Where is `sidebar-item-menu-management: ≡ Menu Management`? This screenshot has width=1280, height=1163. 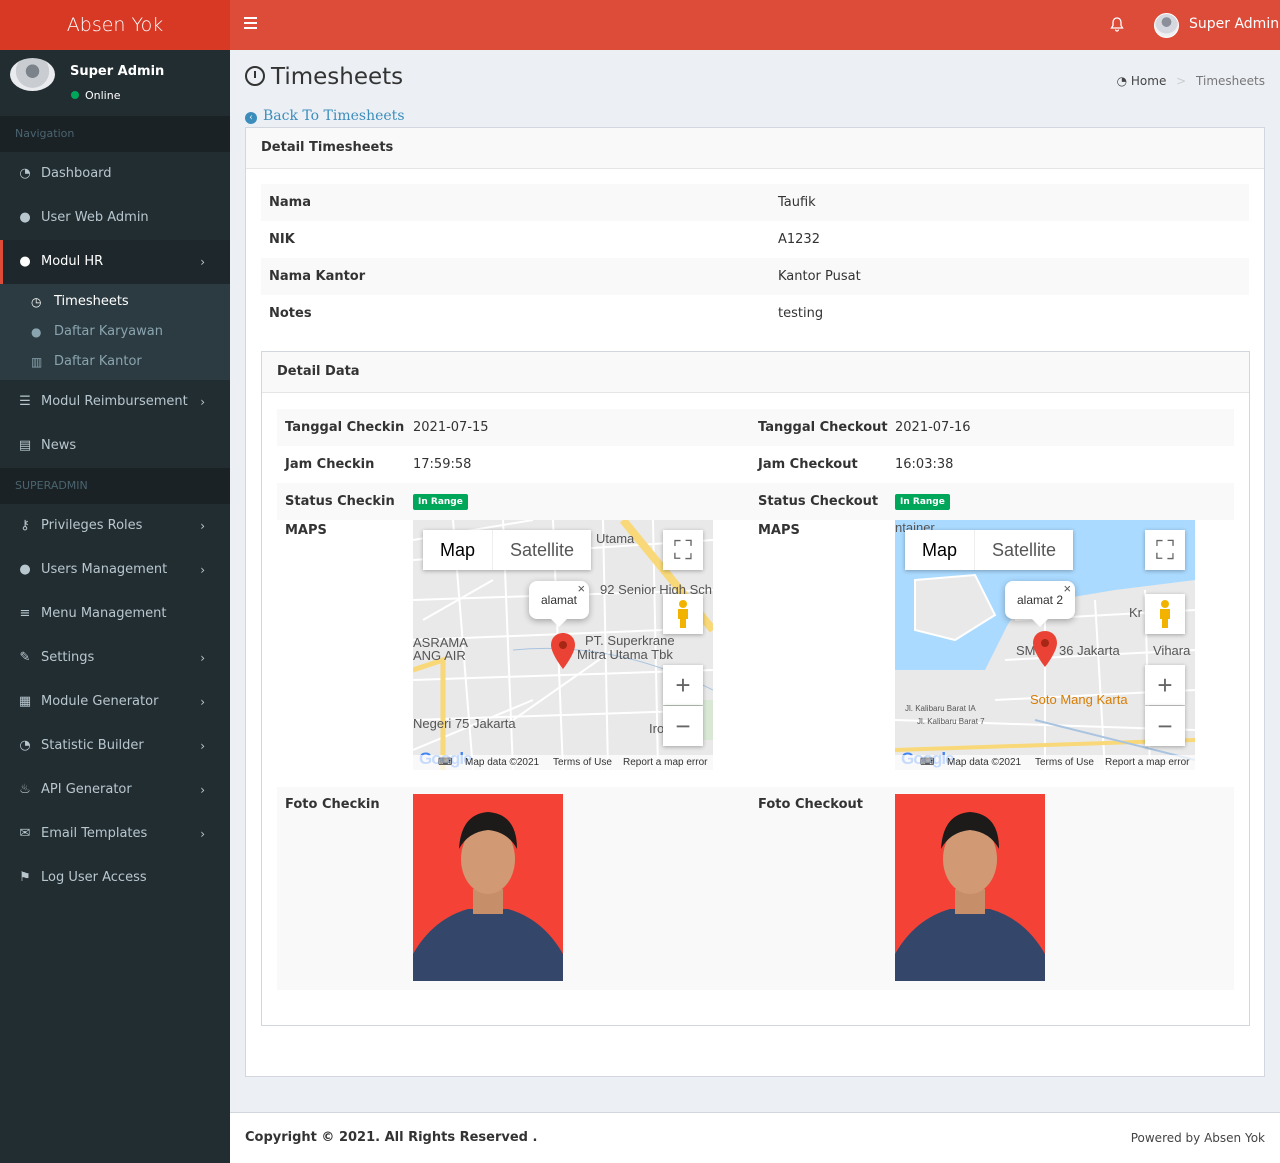 sidebar-item-menu-management: ≡ Menu Management is located at coordinates (115, 614).